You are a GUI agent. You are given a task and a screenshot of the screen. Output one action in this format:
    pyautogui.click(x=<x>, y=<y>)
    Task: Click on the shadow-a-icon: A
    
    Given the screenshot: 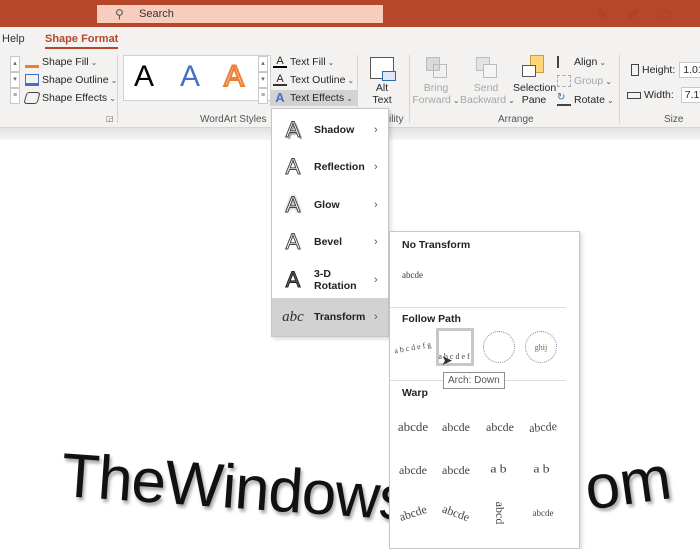 What is the action you would take?
    pyautogui.click(x=293, y=130)
    